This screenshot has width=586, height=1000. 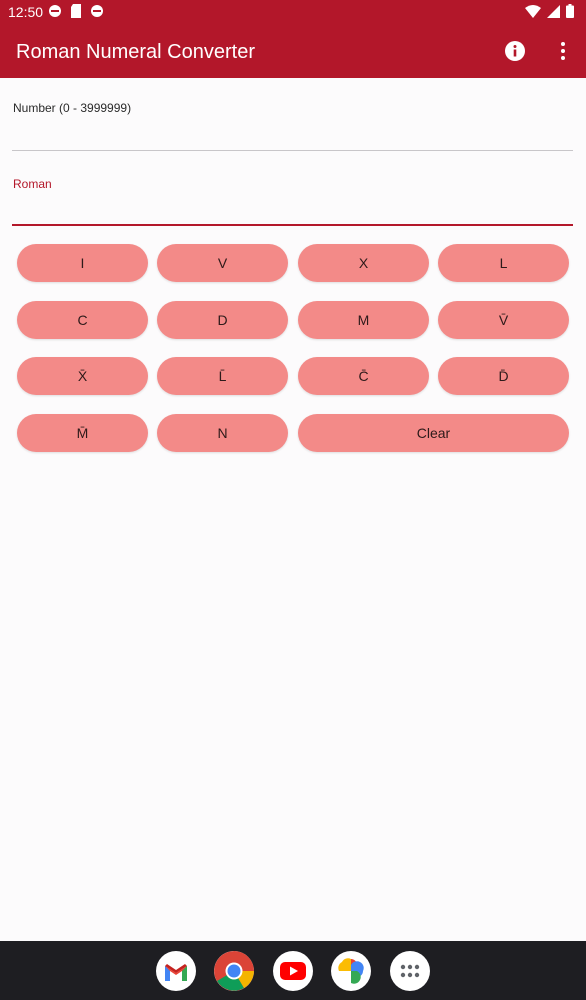 I want to click on key-m-bar-button: M̄, so click(x=82, y=433).